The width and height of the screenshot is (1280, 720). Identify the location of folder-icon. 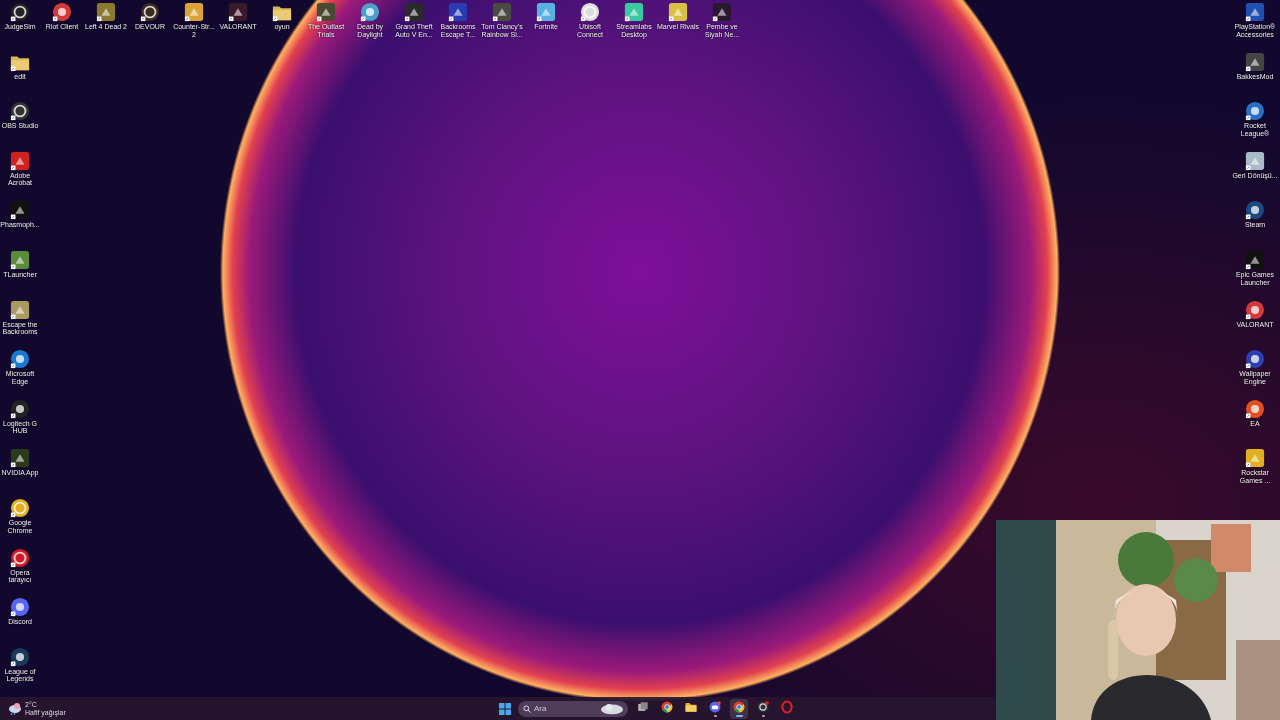
(691, 707).